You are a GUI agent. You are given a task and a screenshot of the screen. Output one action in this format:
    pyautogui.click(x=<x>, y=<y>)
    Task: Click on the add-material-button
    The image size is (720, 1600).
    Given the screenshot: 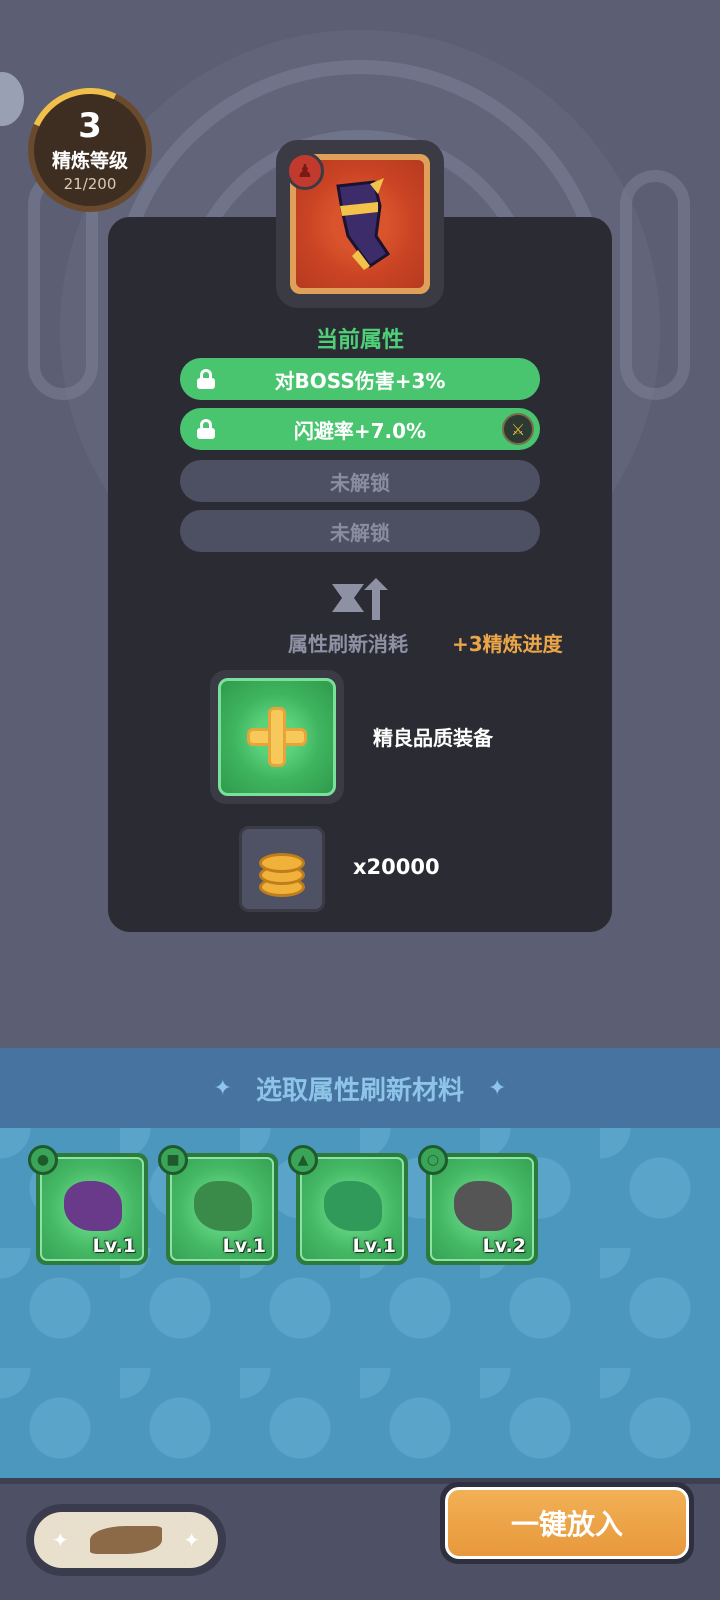 What is the action you would take?
    pyautogui.click(x=277, y=737)
    